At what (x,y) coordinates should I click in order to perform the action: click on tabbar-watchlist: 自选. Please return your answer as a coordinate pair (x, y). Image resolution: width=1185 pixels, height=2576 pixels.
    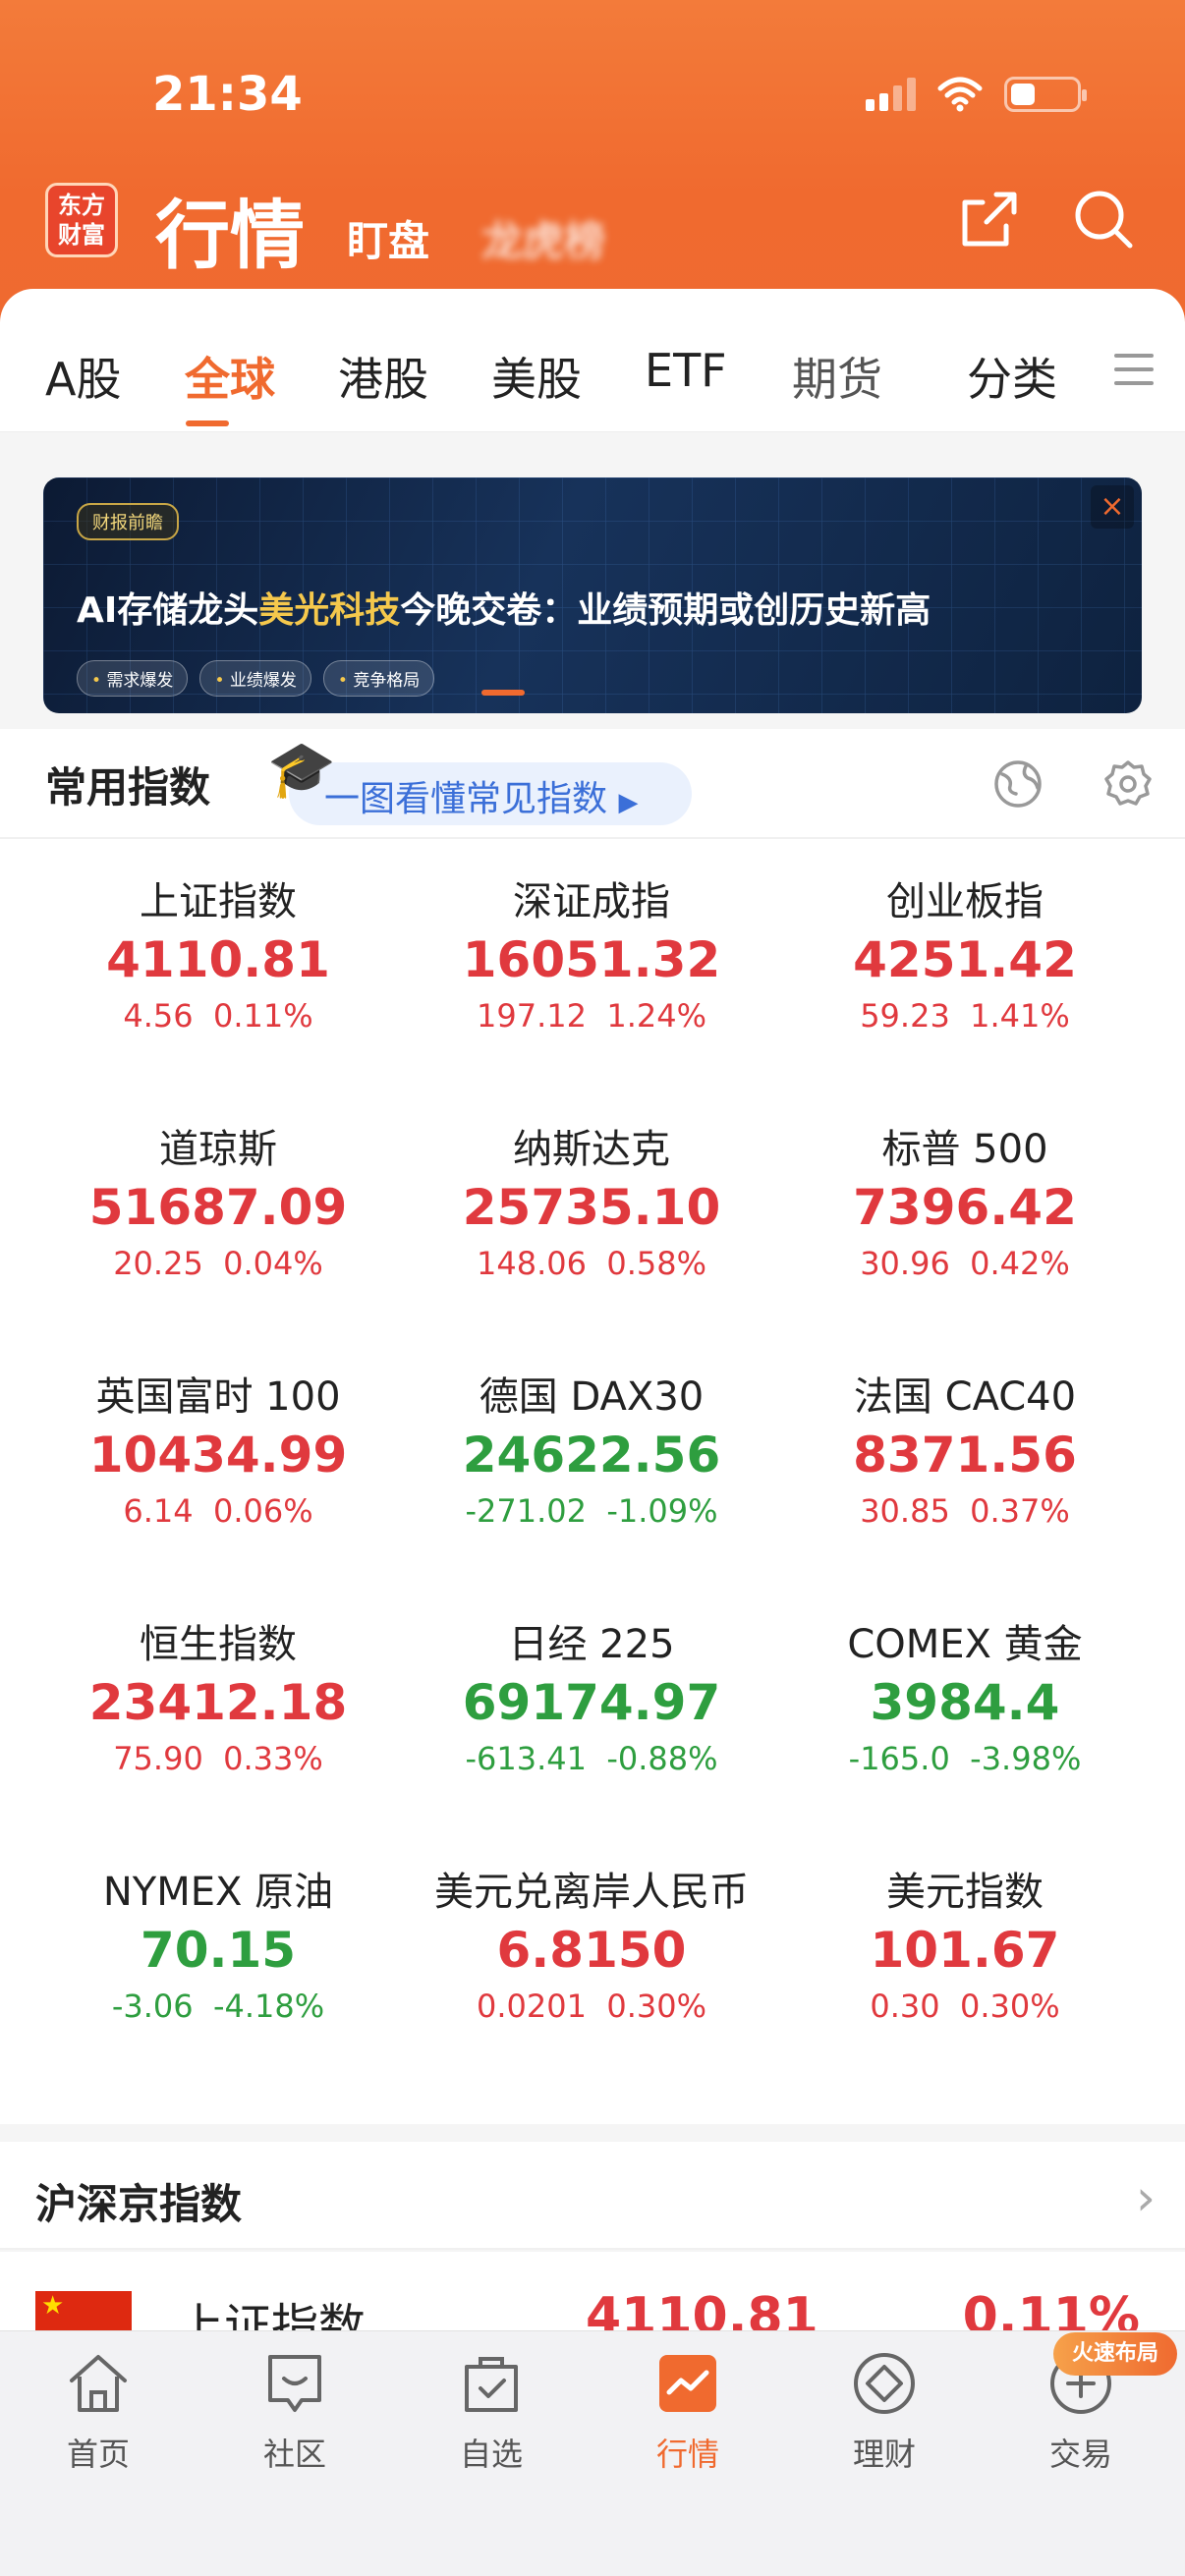
    Looking at the image, I should click on (492, 2412).